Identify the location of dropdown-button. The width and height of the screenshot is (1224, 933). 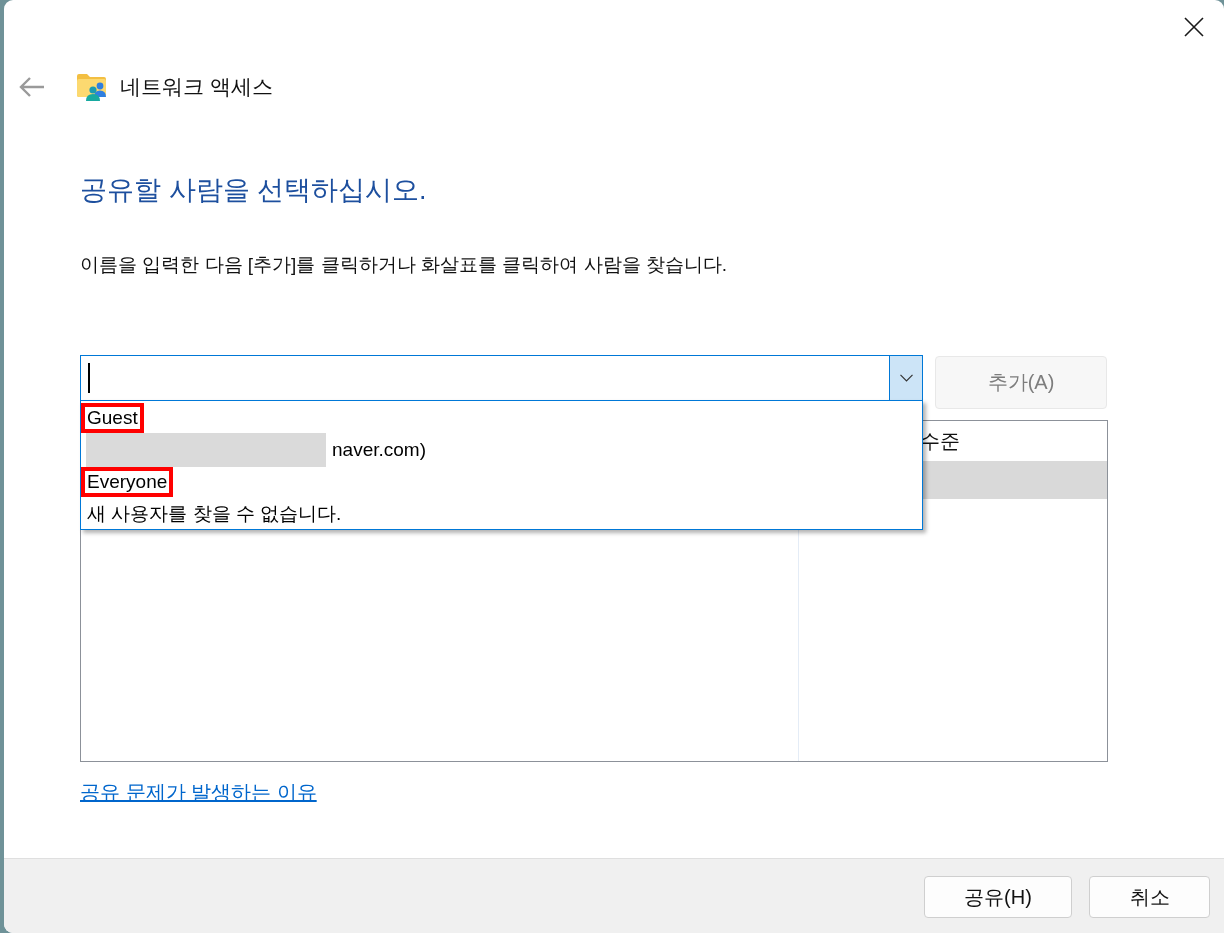
(905, 378).